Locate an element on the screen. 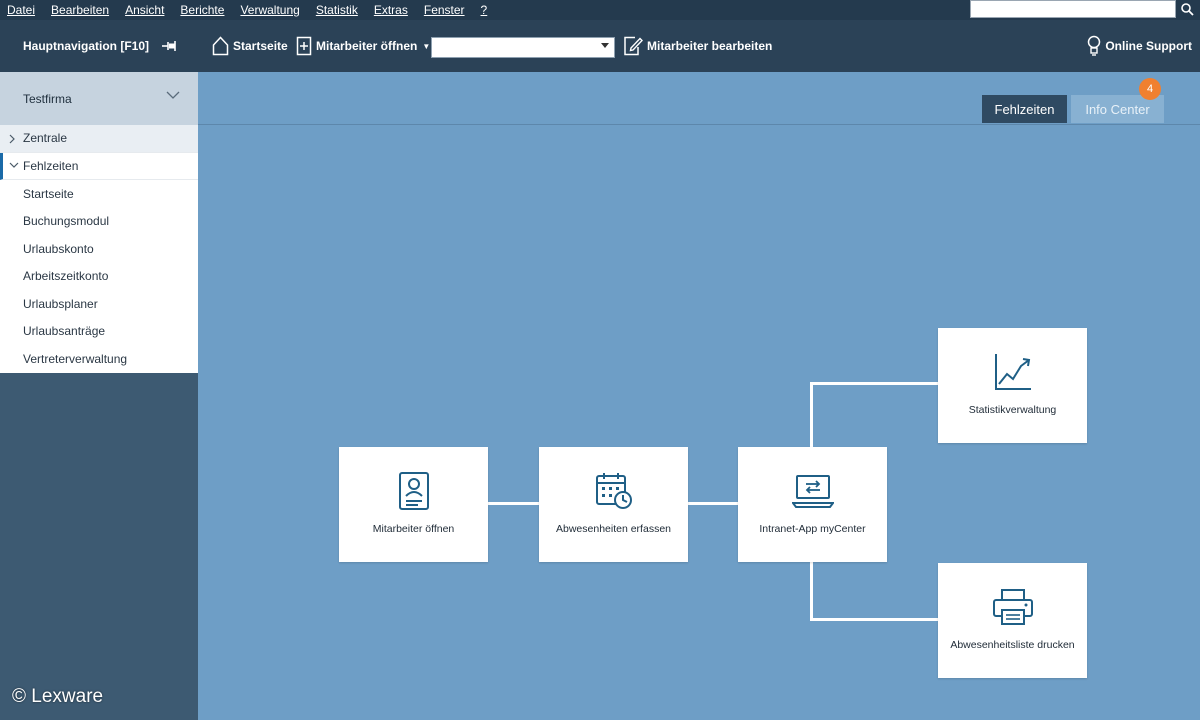 This screenshot has width=1200, height=720. pin-icon is located at coordinates (169, 46).